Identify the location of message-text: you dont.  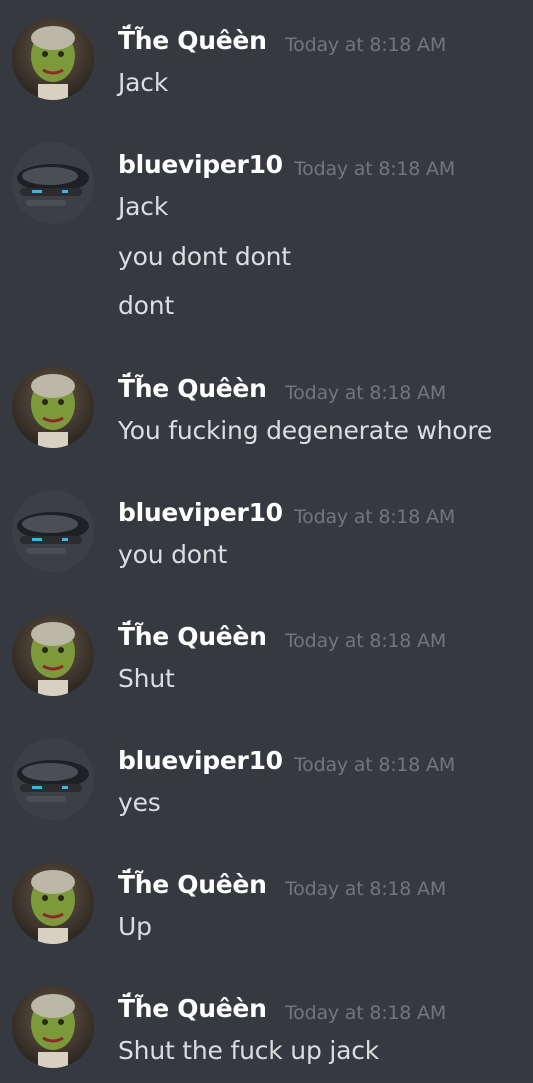
(173, 554).